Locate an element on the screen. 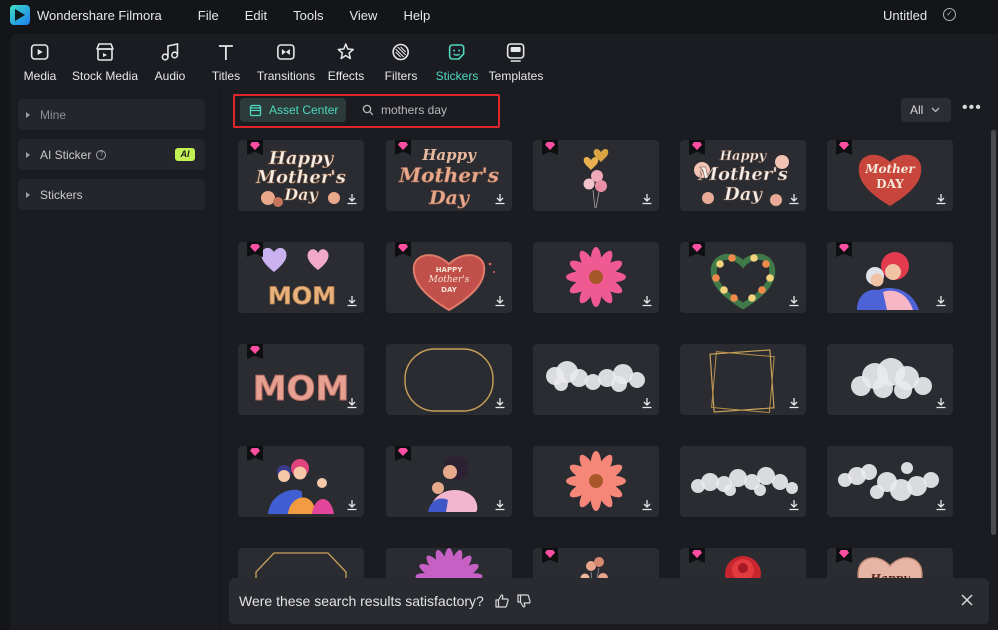 This screenshot has width=998, height=630. help-icon: ? is located at coordinates (101, 154).